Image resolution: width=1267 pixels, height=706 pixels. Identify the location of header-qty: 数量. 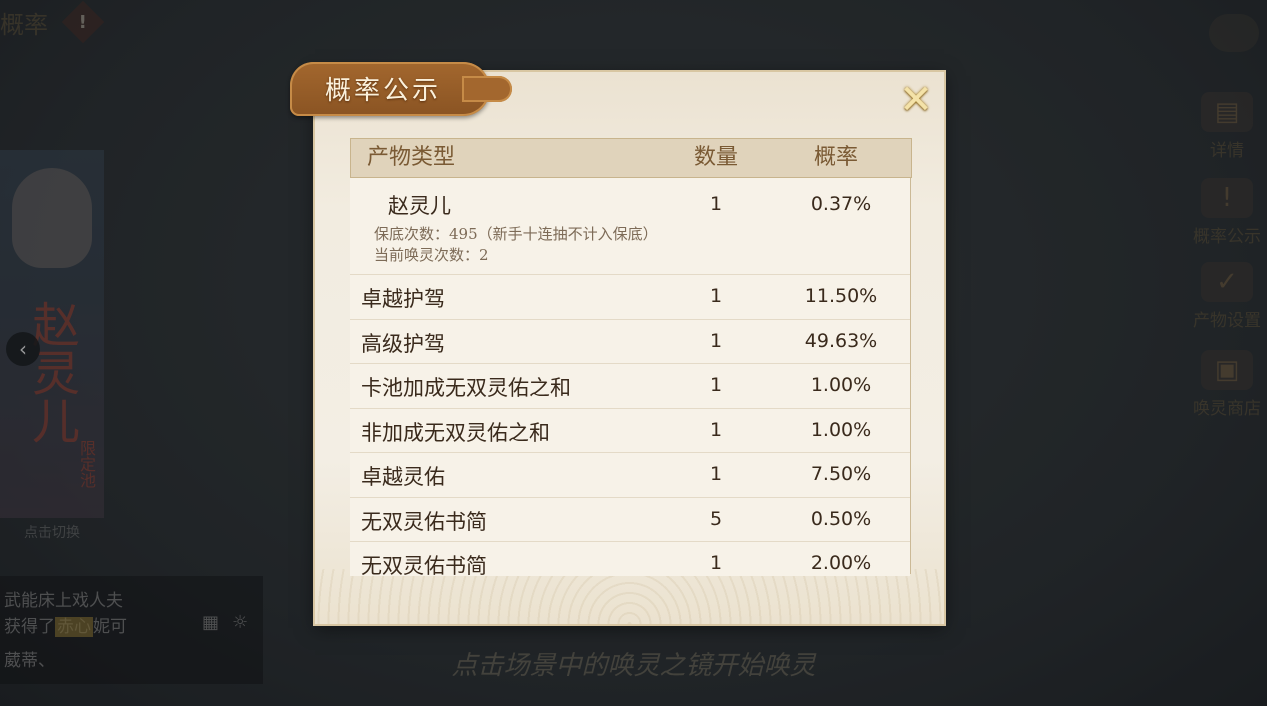
(716, 157).